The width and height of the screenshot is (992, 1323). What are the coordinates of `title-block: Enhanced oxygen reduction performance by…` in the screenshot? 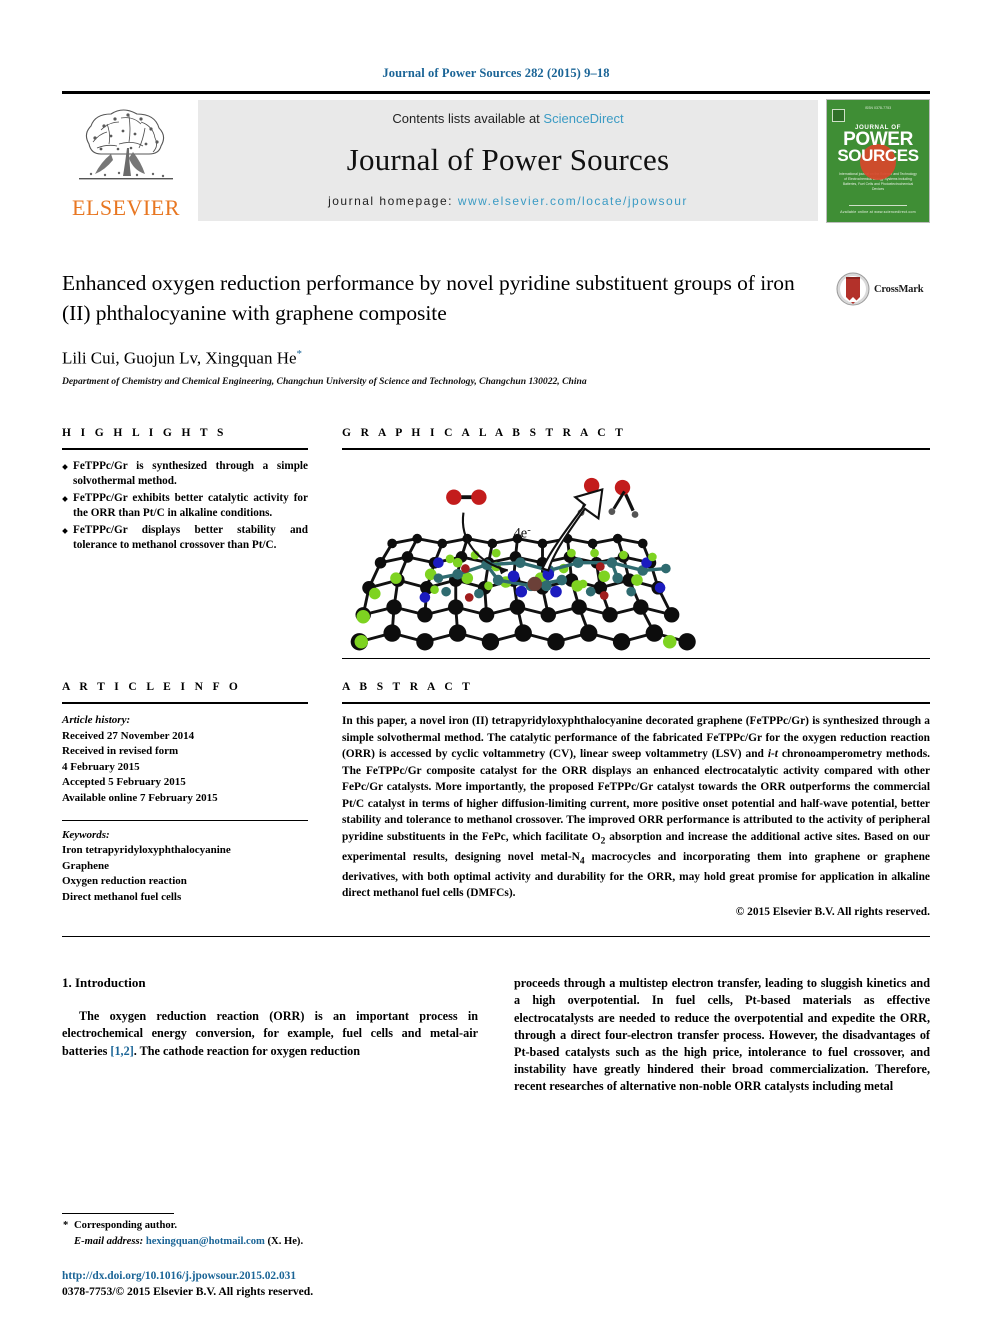 It's located at (496, 304).